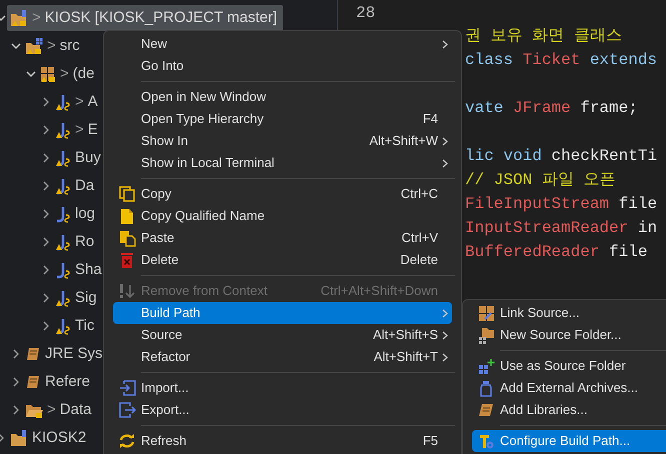 Image resolution: width=666 pixels, height=454 pixels. I want to click on menu-item: Paste Ctrl+V, so click(282, 238).